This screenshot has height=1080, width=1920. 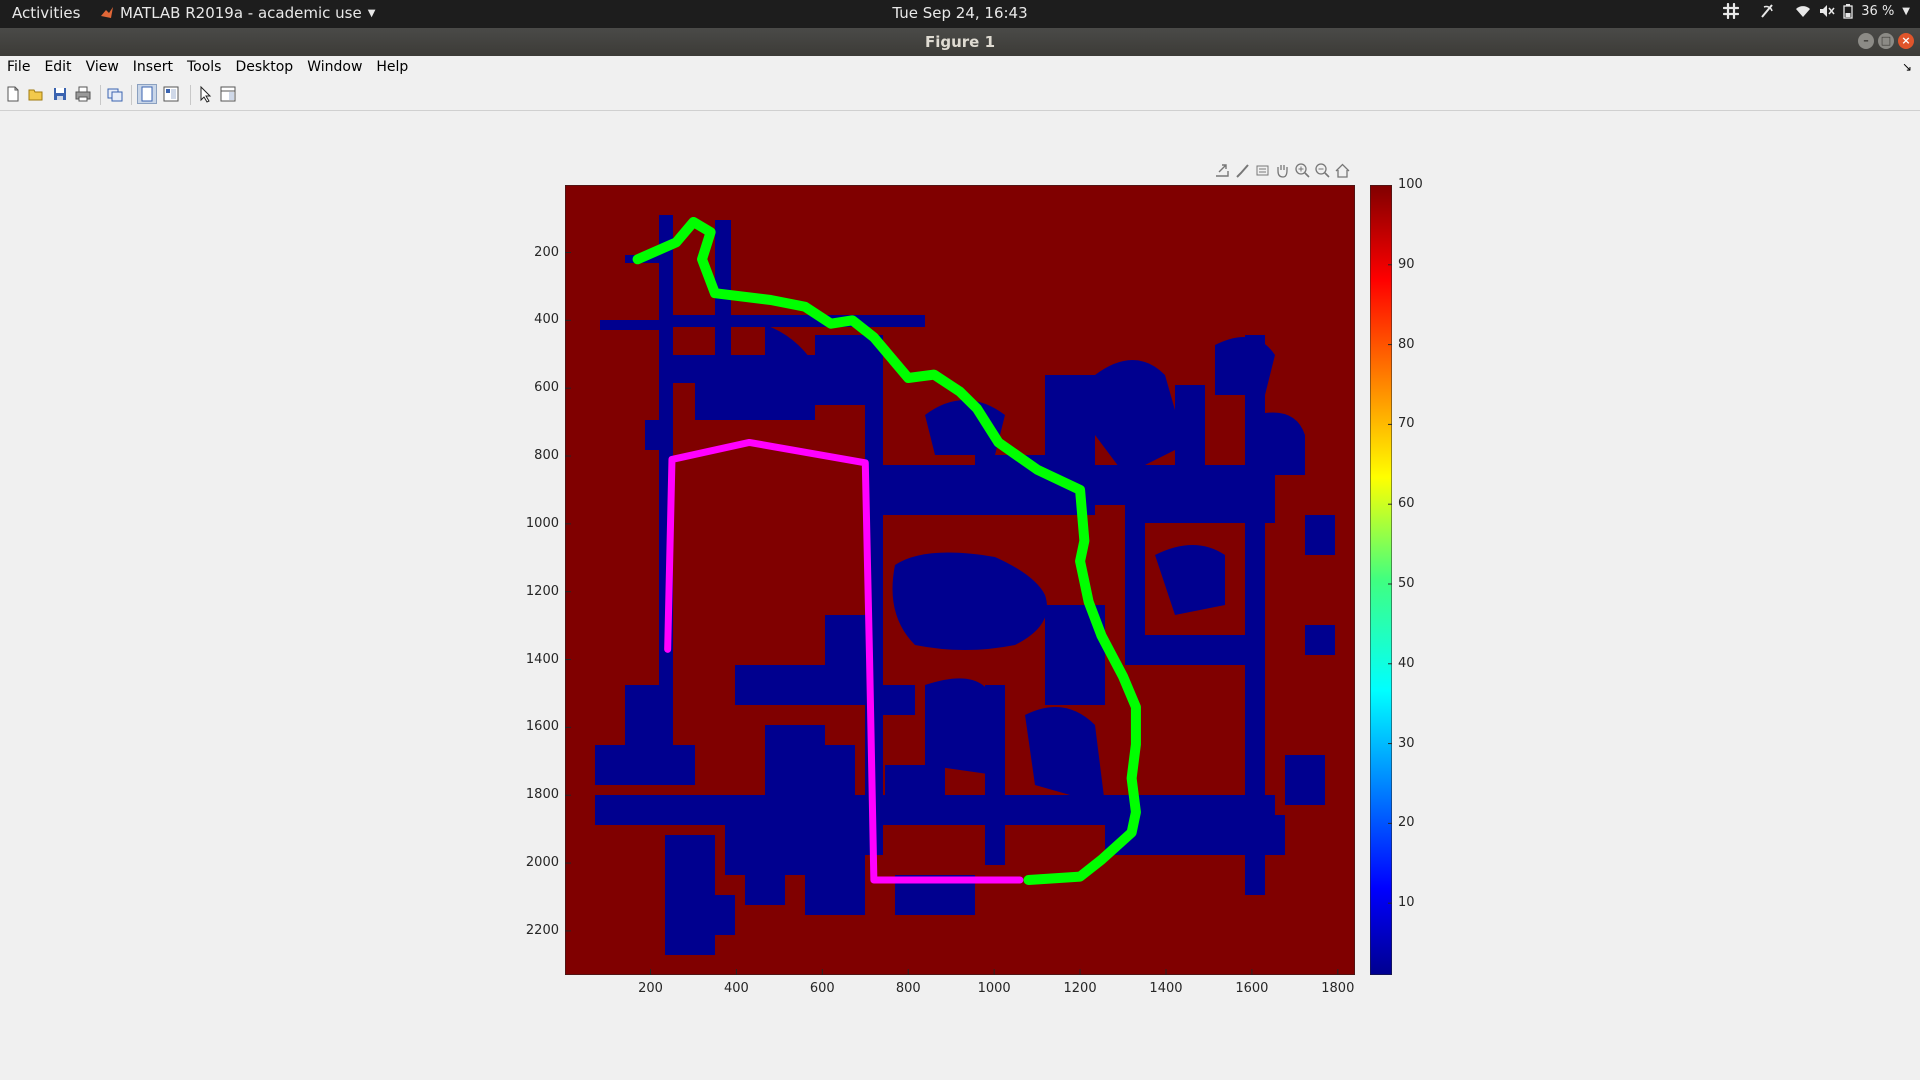 I want to click on x-tick-label: 800, so click(x=908, y=988).